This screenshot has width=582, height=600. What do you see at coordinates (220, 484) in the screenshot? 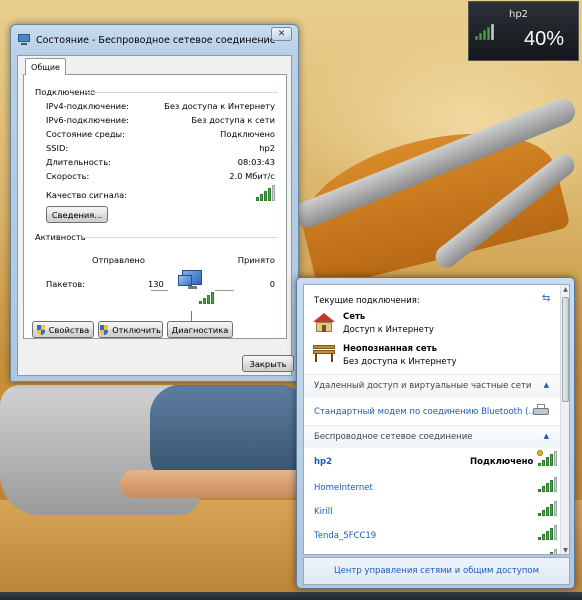
I see `wallpaper-arm` at bounding box center [220, 484].